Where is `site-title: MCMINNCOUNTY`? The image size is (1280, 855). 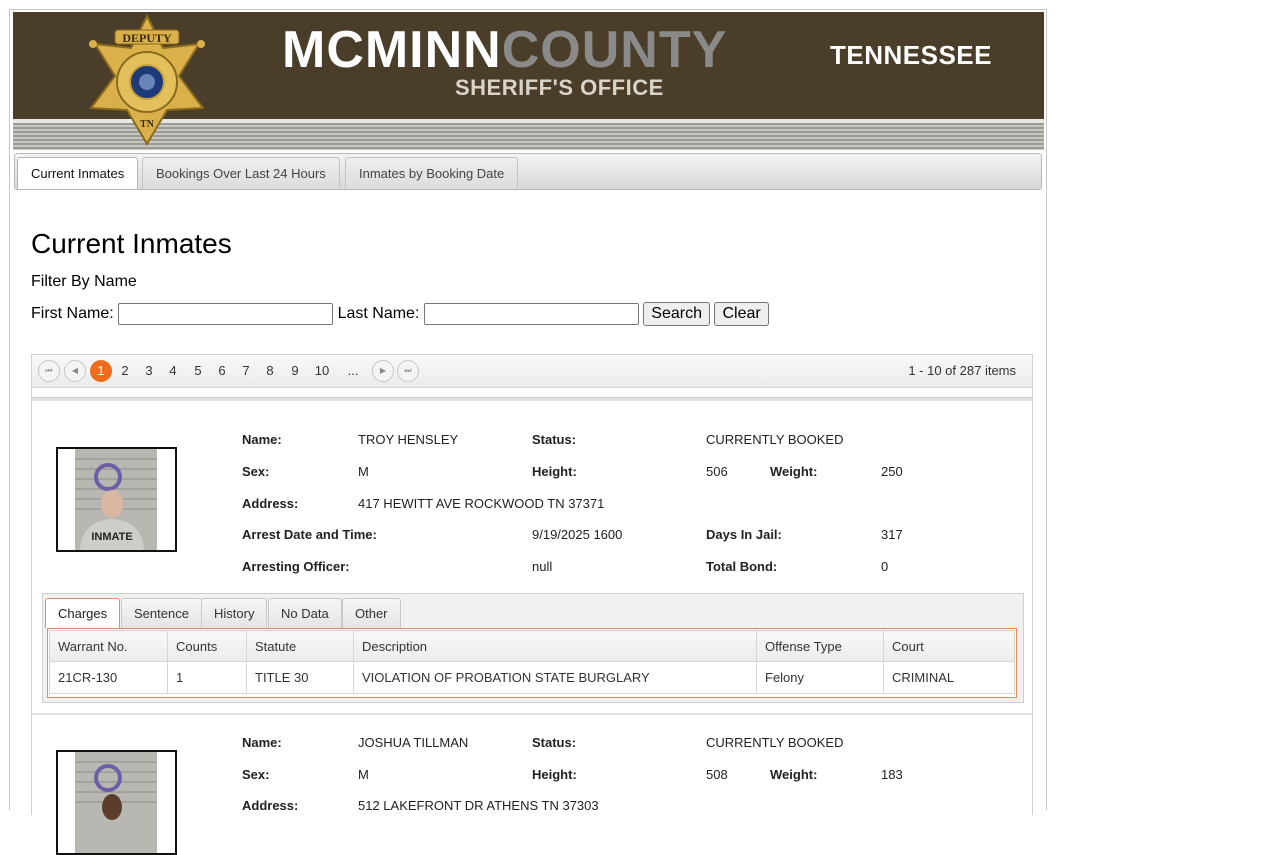
site-title: MCMINNCOUNTY is located at coordinates (504, 50).